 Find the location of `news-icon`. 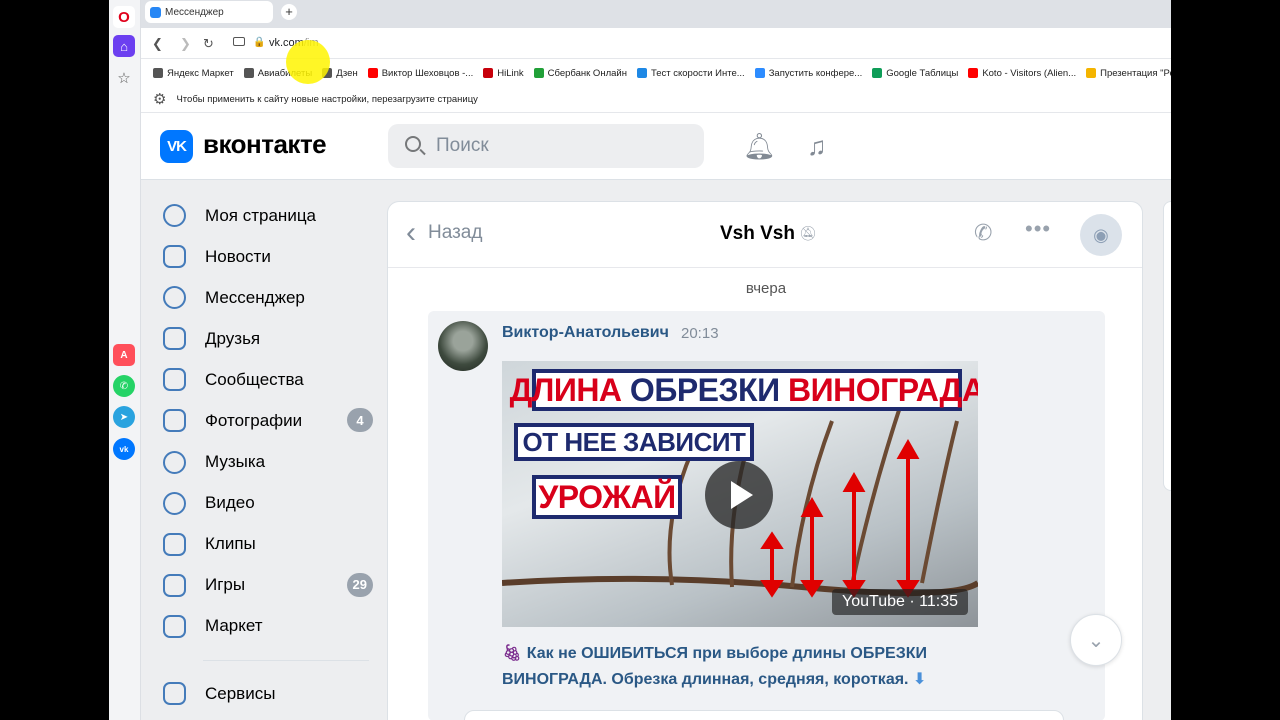

news-icon is located at coordinates (174, 257).